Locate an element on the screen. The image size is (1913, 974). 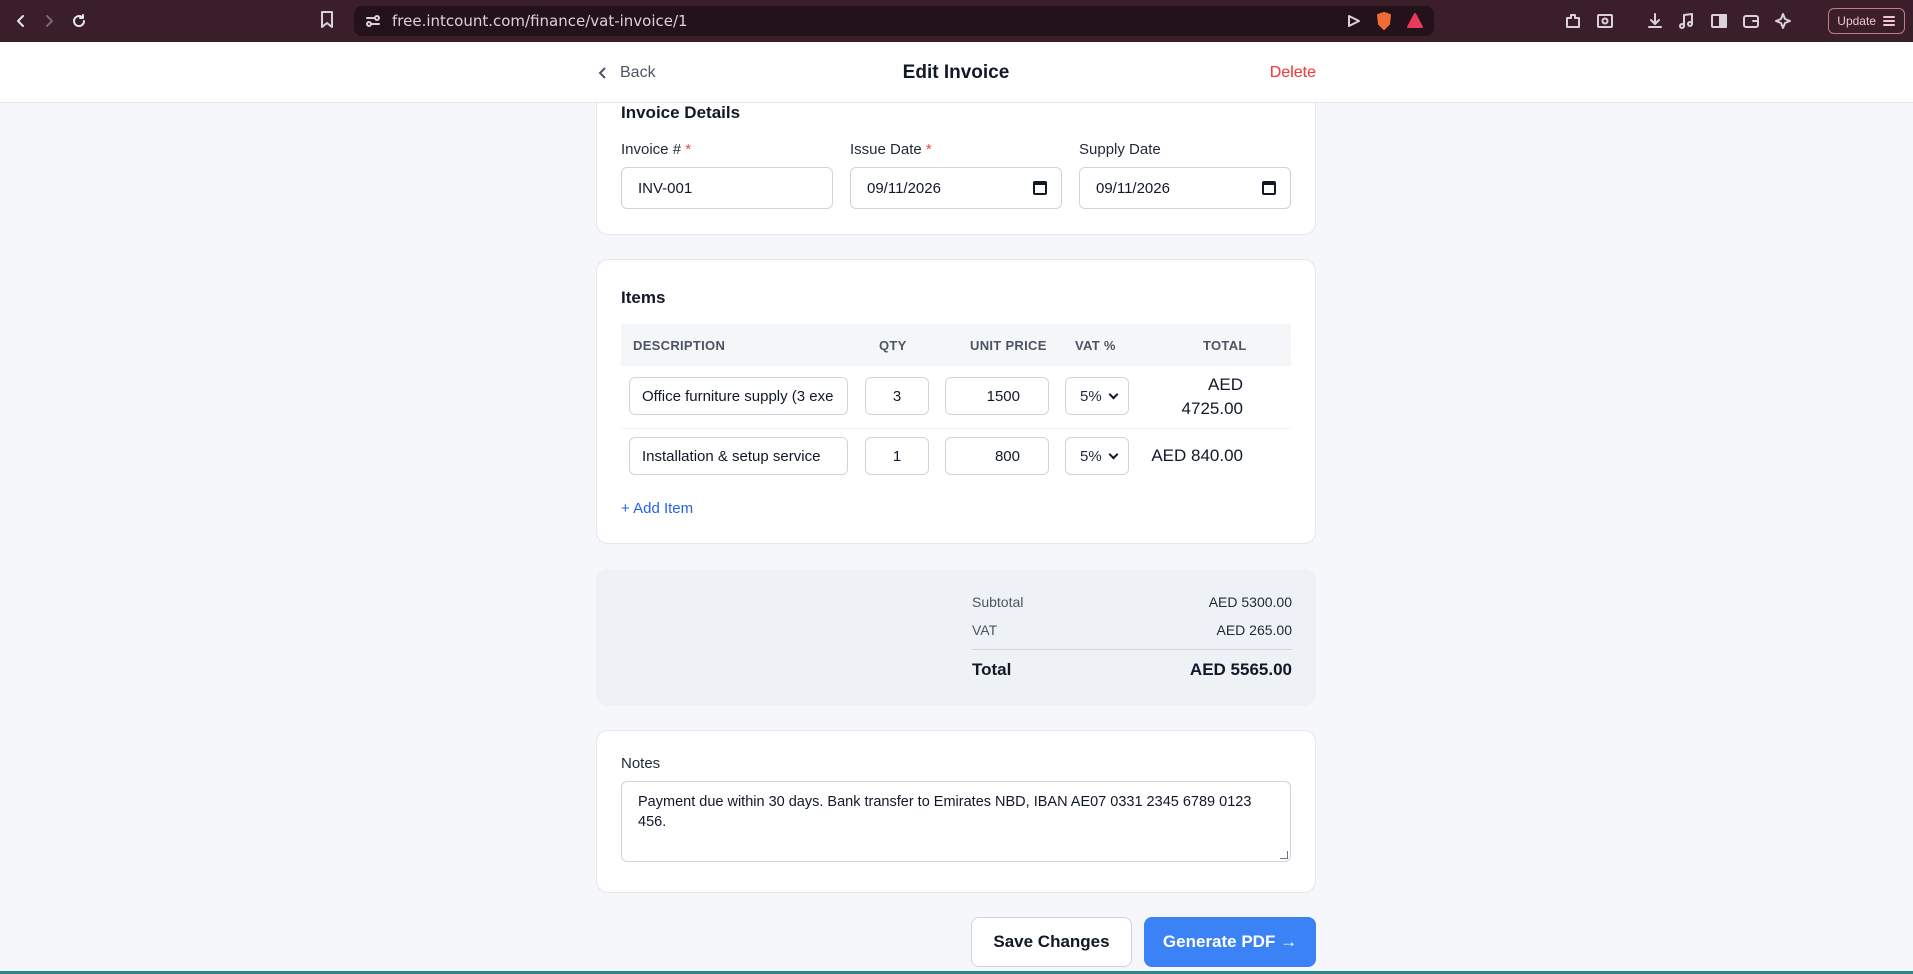
item-total: AED 4725.00 is located at coordinates (1194, 397).